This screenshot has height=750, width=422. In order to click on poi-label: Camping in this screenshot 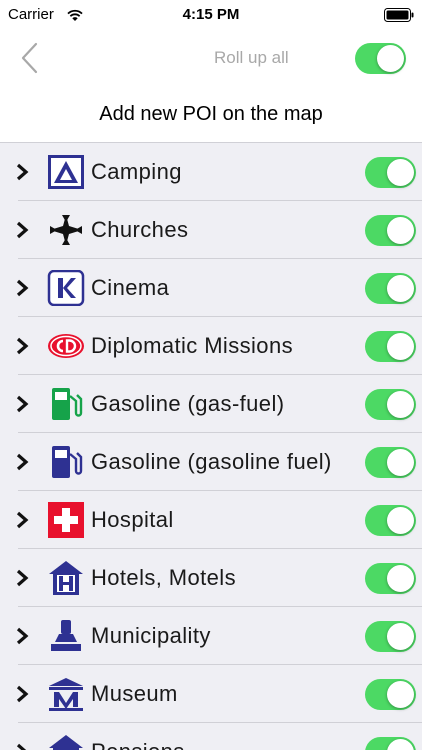, I will do `click(136, 171)`.